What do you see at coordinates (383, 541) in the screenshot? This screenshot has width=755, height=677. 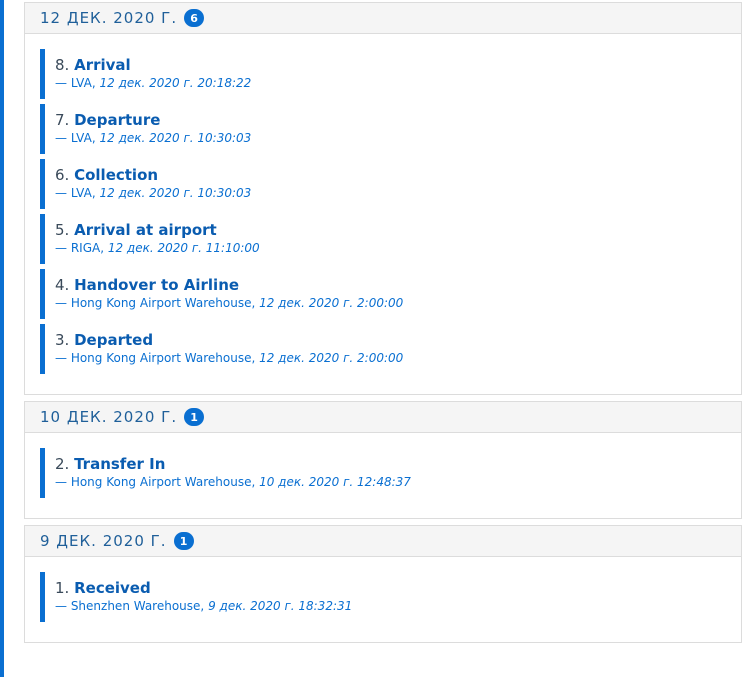 I see `date-group-header: 9 ДЕК. 2020 Г. 1` at bounding box center [383, 541].